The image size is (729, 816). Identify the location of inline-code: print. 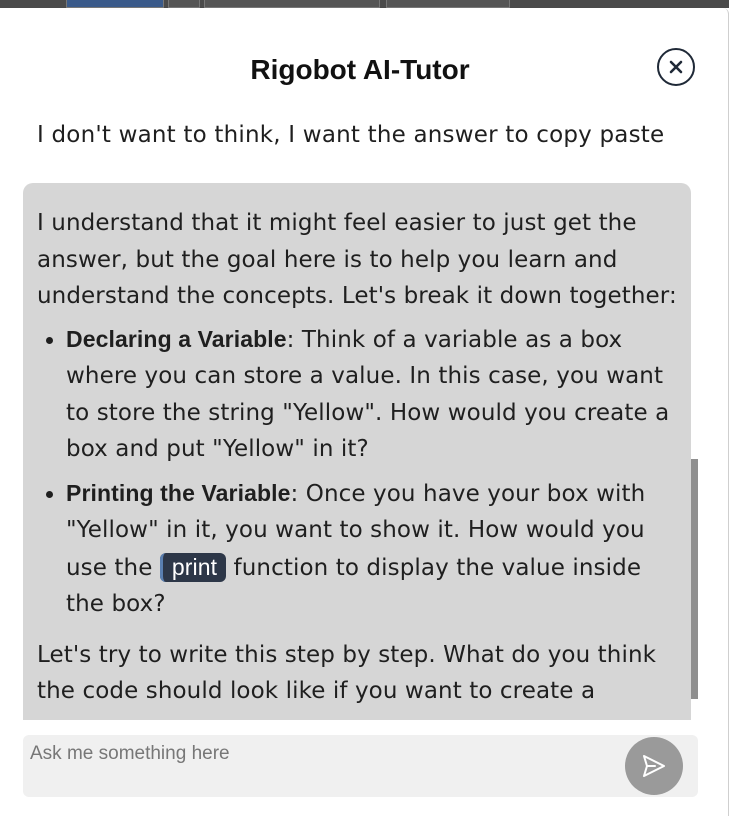
(193, 567).